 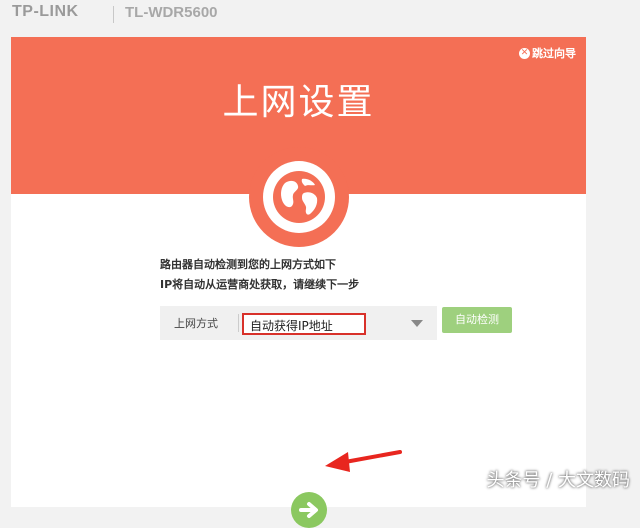 I want to click on skip-wizard-button: ✕ 跳过向导, so click(x=547, y=53).